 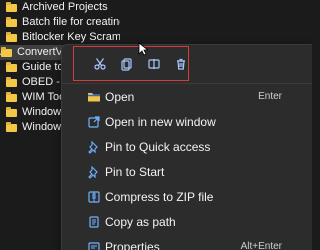 I want to click on file-label: Bitlocker Key Scrambler, so click(x=71, y=37).